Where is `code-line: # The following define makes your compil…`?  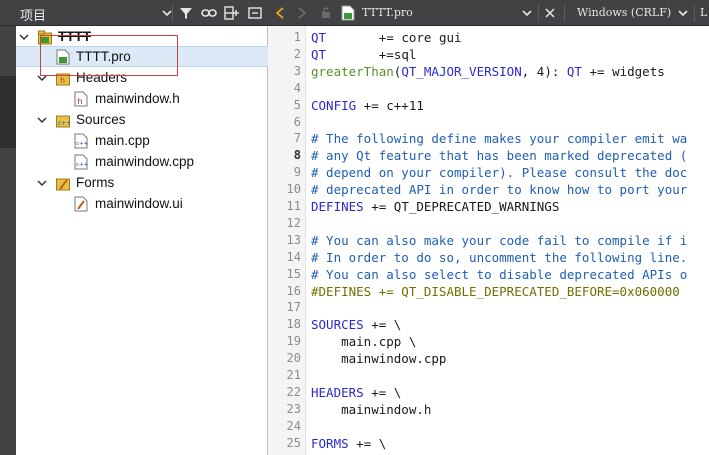 code-line: # The following define makes your compil… is located at coordinates (499, 138).